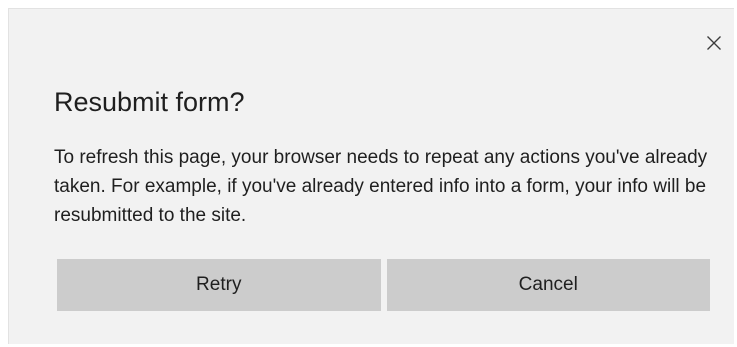 The height and width of the screenshot is (347, 737). I want to click on dialog-button-row: Retry Cancel, so click(383, 285).